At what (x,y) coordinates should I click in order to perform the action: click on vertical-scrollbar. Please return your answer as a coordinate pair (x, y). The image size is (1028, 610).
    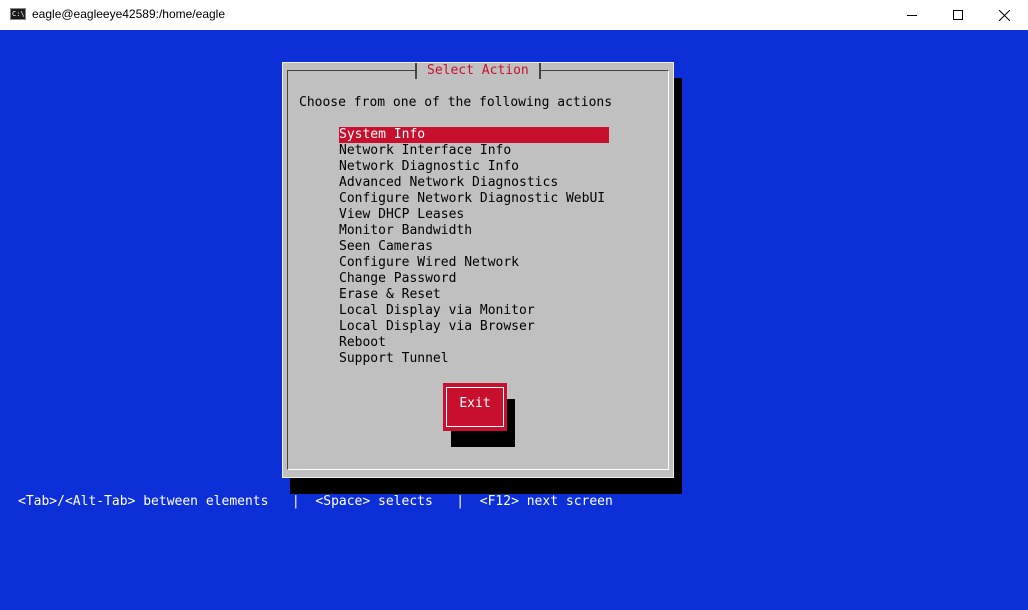
    Looking at the image, I should click on (1019, 320).